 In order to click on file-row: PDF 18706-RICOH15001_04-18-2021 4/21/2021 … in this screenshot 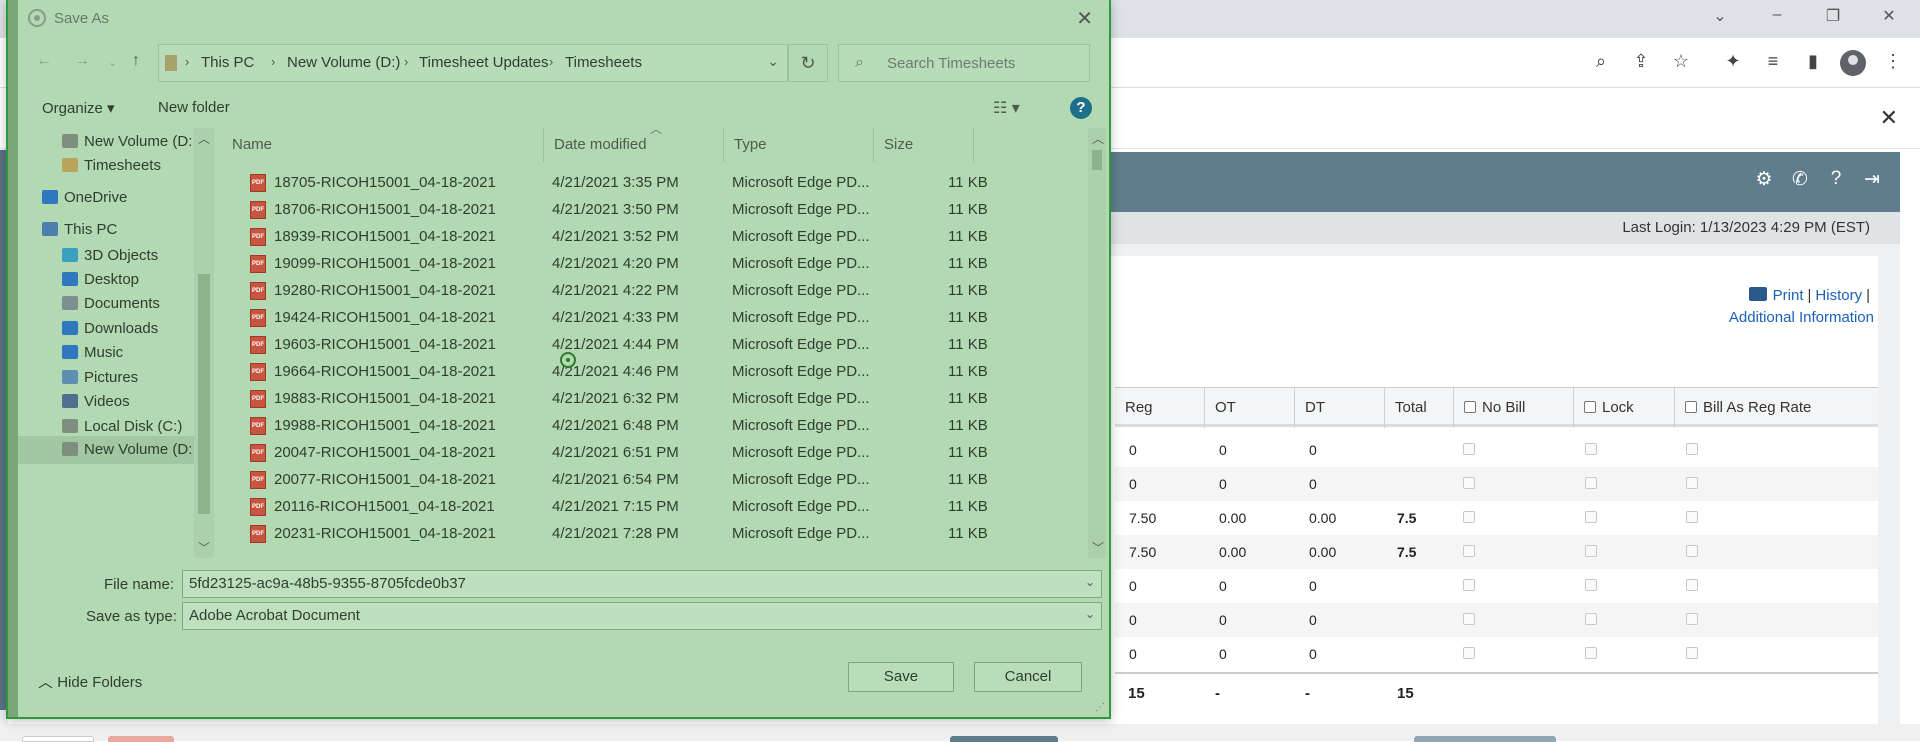, I will do `click(655, 210)`.